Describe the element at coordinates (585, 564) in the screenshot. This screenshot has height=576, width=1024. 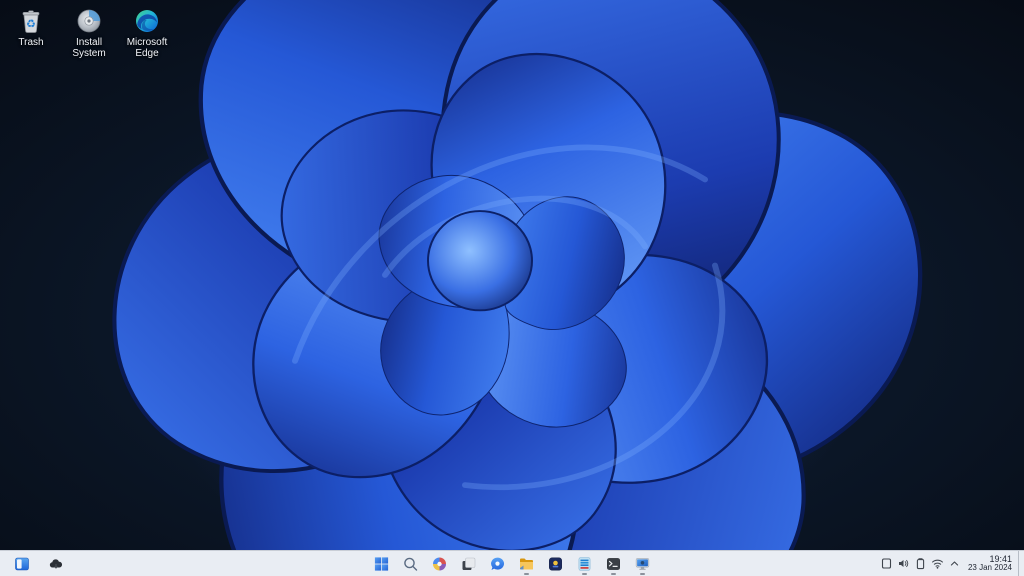
I see `software-center-icon` at that location.